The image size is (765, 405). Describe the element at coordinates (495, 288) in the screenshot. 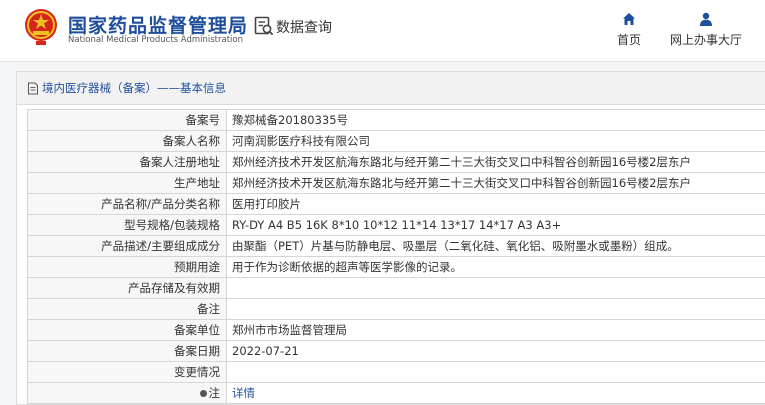

I see `row-value-storage-validity` at that location.